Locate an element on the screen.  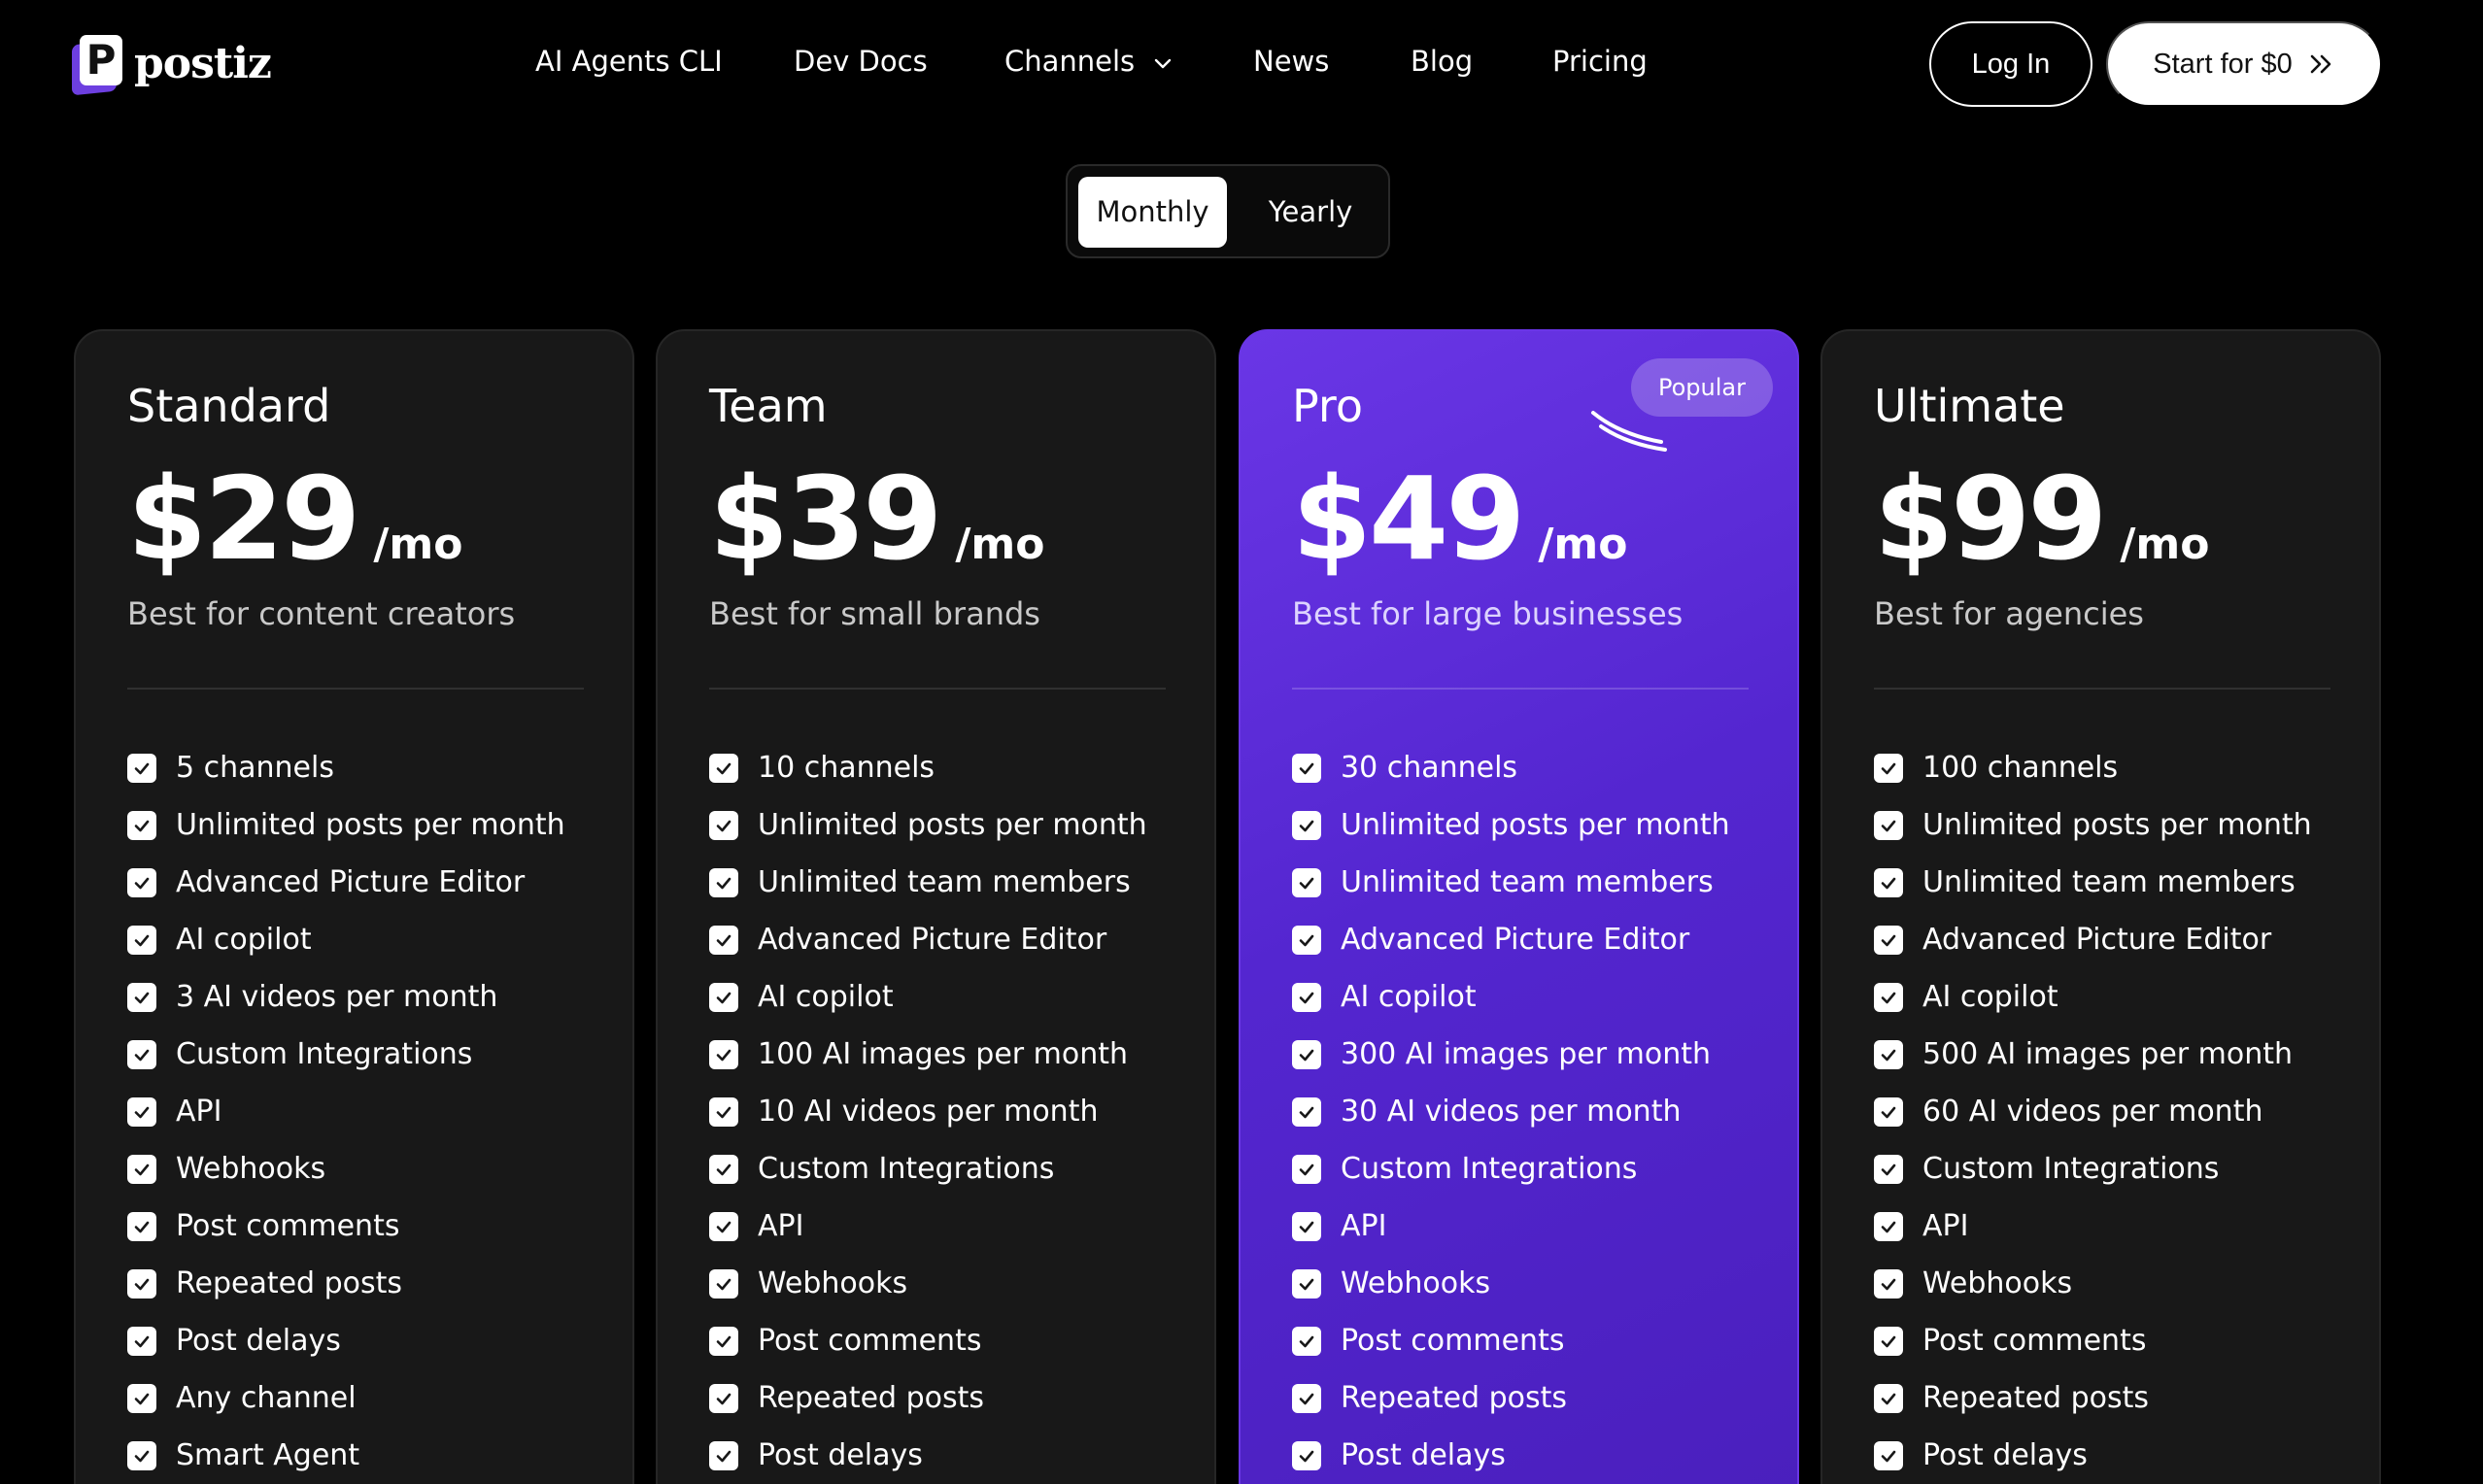
plan-feature-item: Smart Agent is located at coordinates (346, 1455).